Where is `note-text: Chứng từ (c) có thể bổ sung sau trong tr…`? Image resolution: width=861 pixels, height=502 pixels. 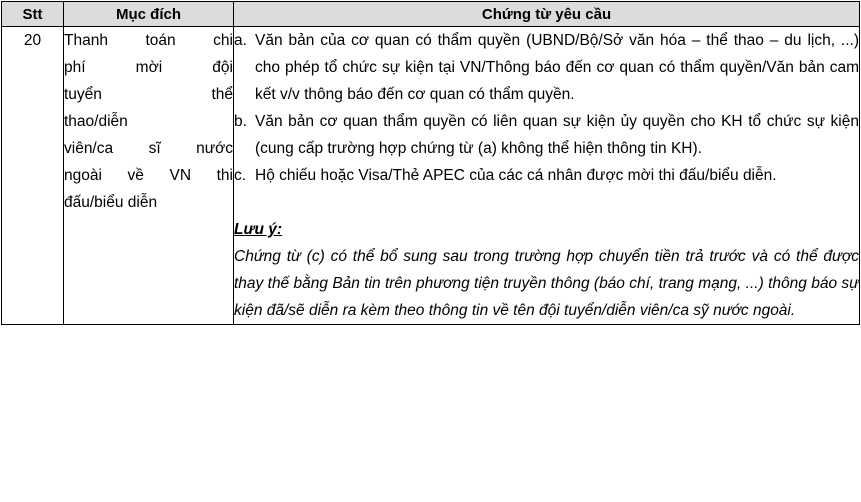
note-text: Chứng từ (c) có thể bổ sung sau trong tr… is located at coordinates (546, 283).